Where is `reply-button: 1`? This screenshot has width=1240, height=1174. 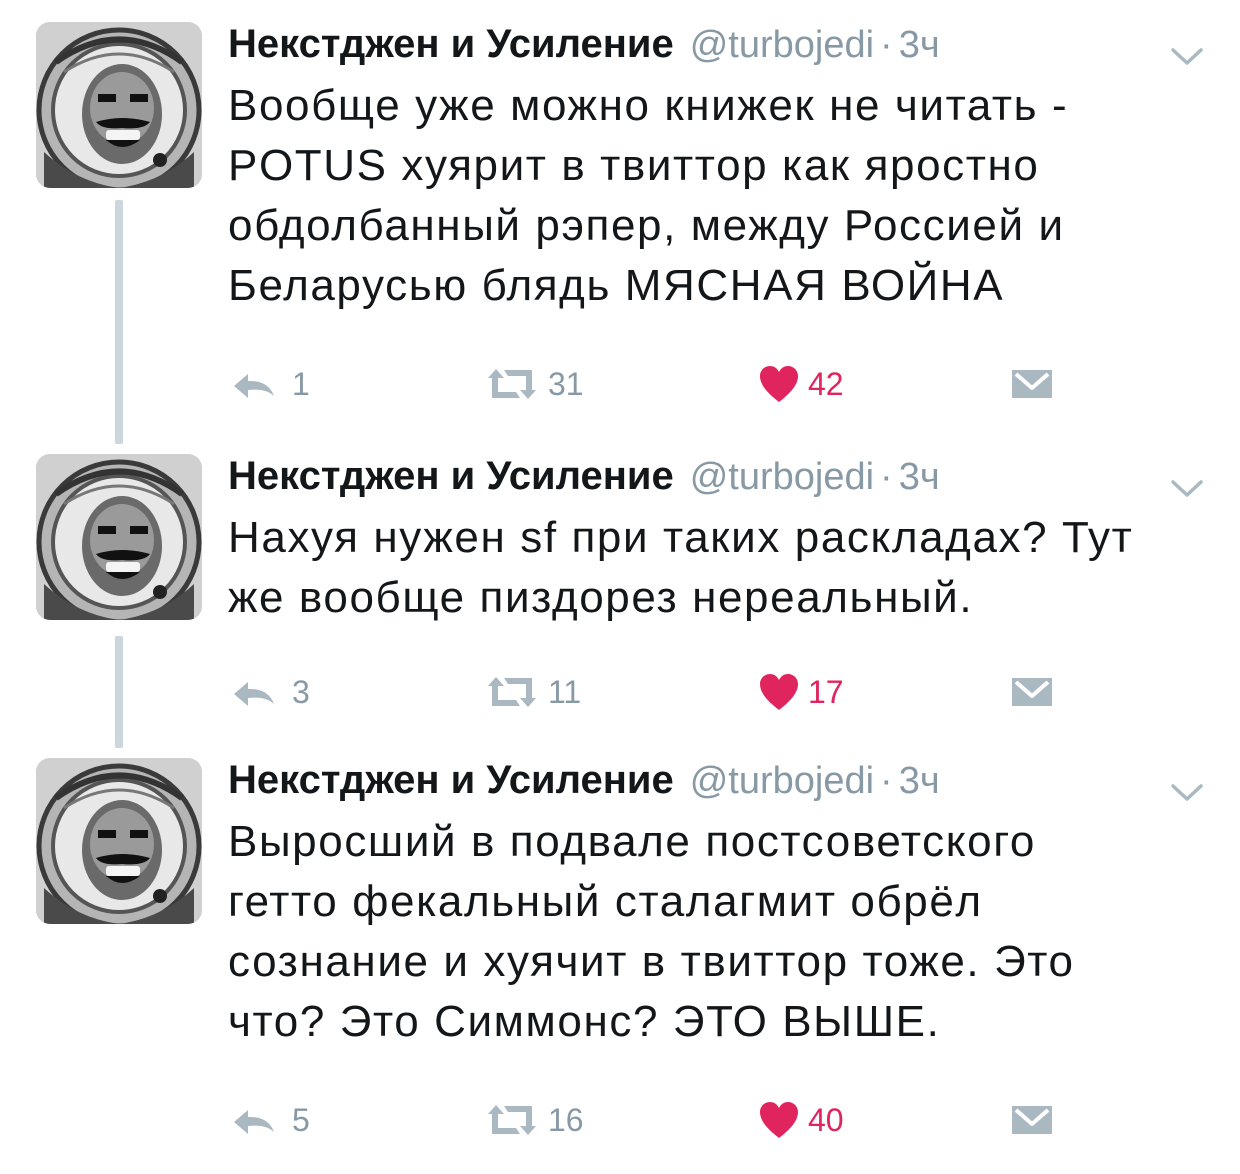 reply-button: 1 is located at coordinates (270, 384).